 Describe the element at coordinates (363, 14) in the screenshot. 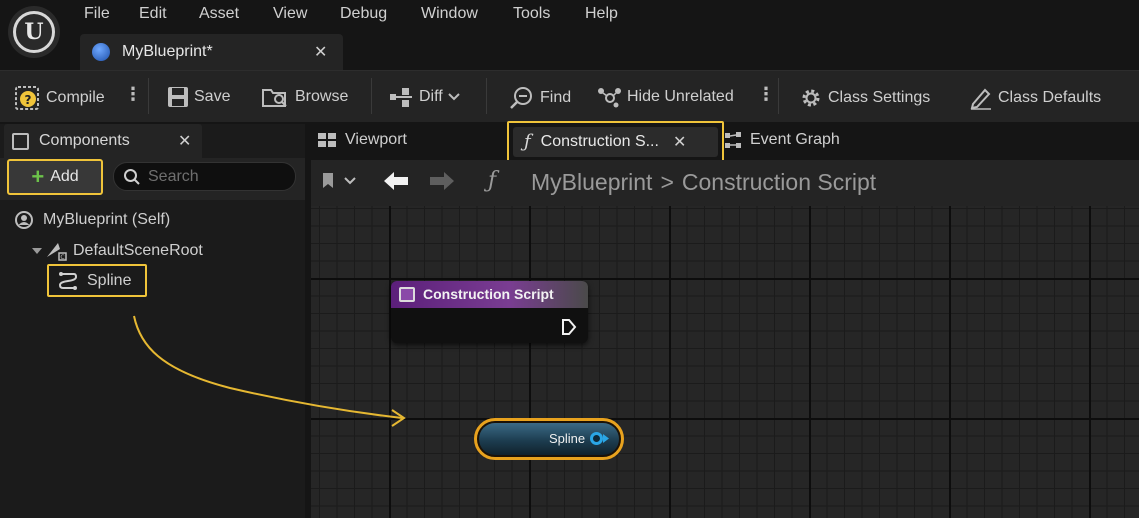

I see `menu-debug: Debug` at that location.